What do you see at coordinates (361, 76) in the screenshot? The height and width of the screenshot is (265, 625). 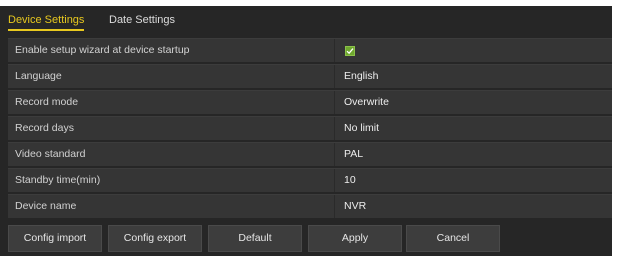 I see `setting-value: English` at bounding box center [361, 76].